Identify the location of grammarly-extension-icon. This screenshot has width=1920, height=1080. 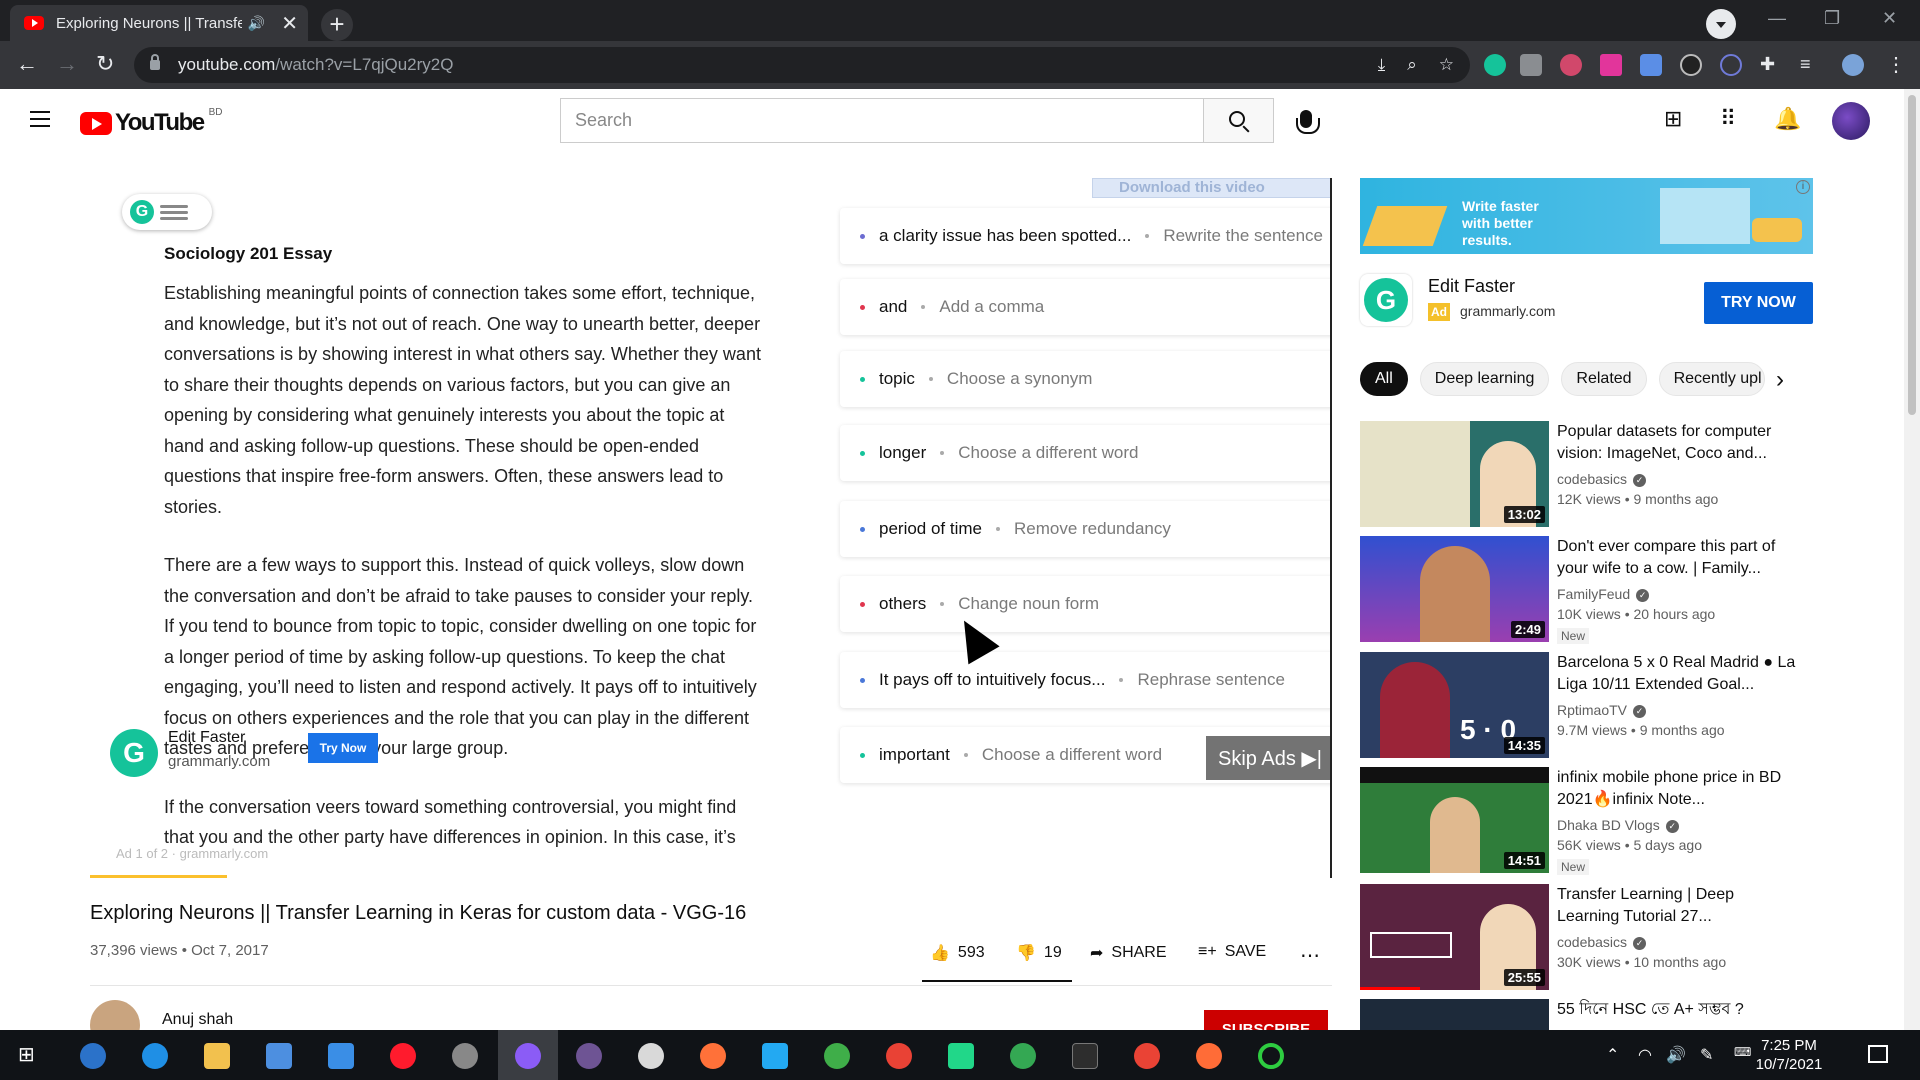
(1495, 65).